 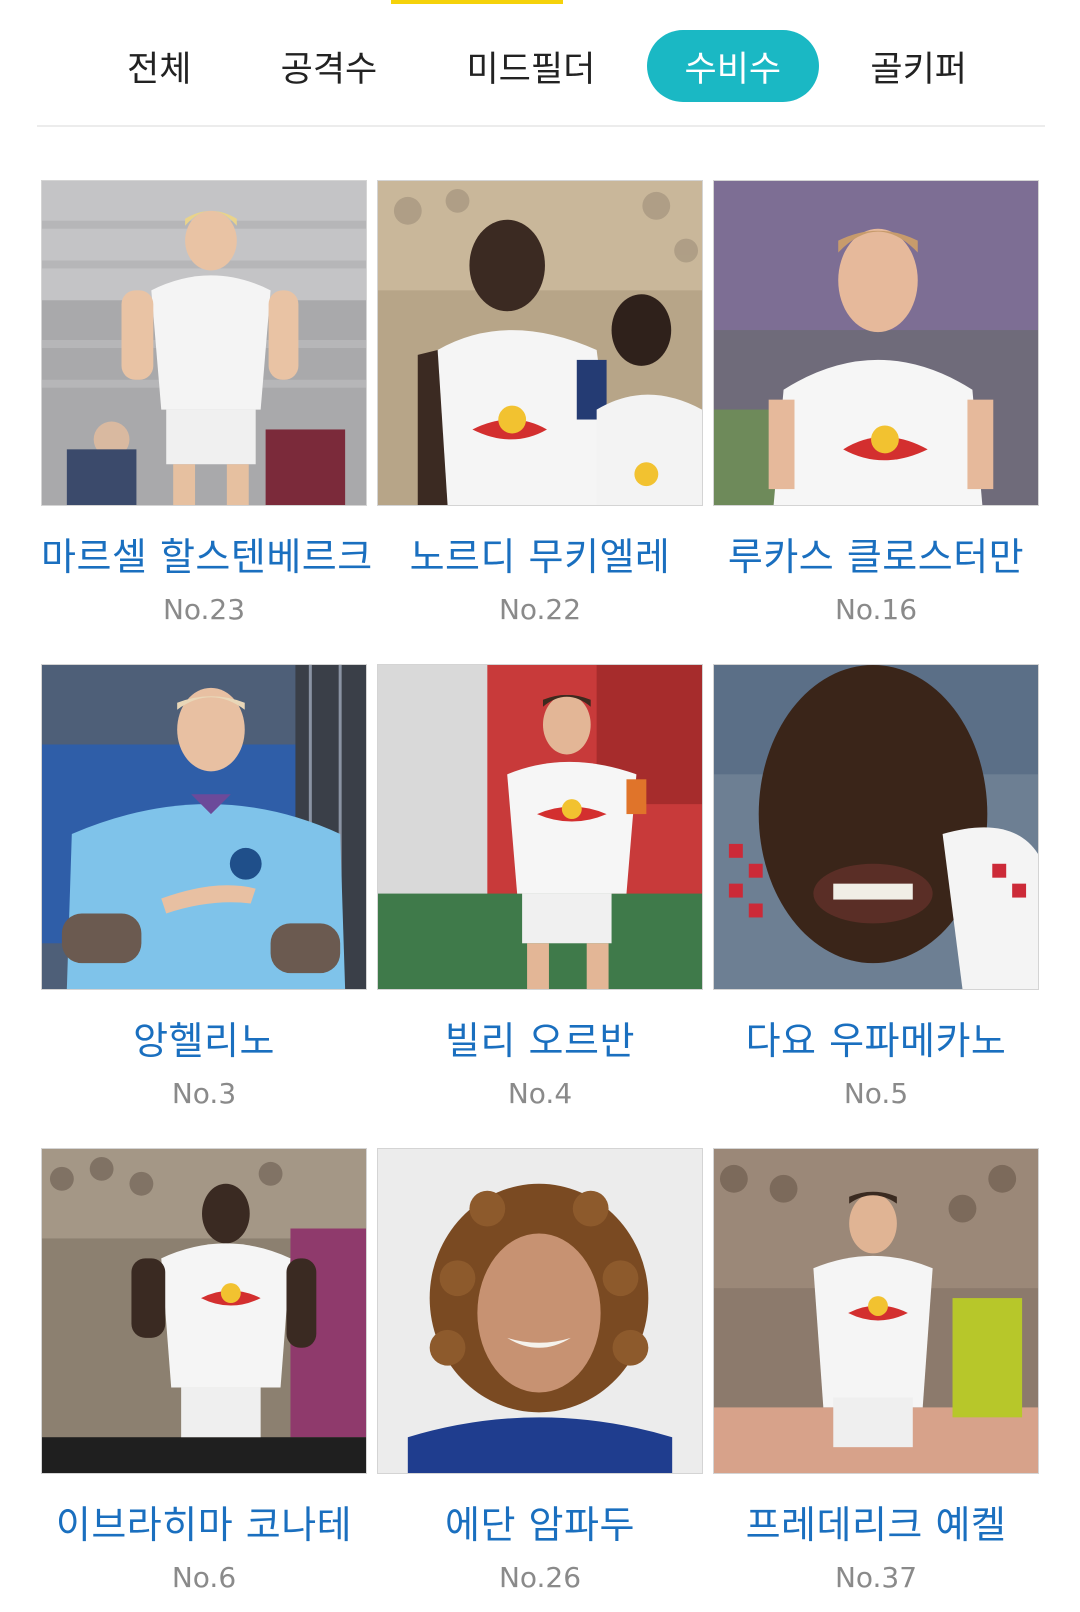 I want to click on player-card: 노르디 무키엘레 No.22, so click(x=540, y=405).